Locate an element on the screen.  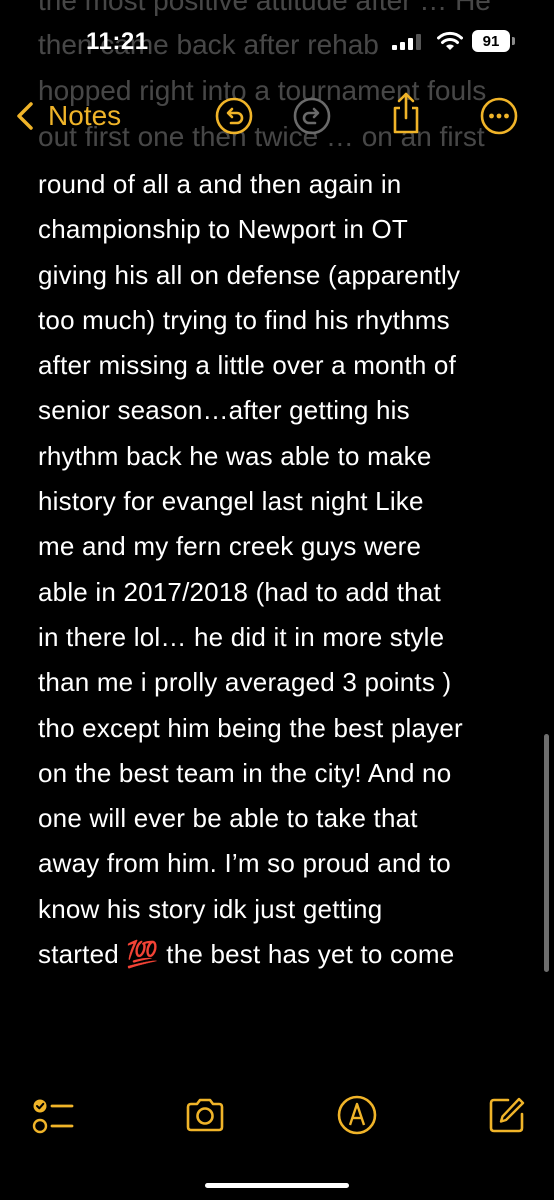
note-line: too much) trying to find his rhythms is located at coordinates (244, 319).